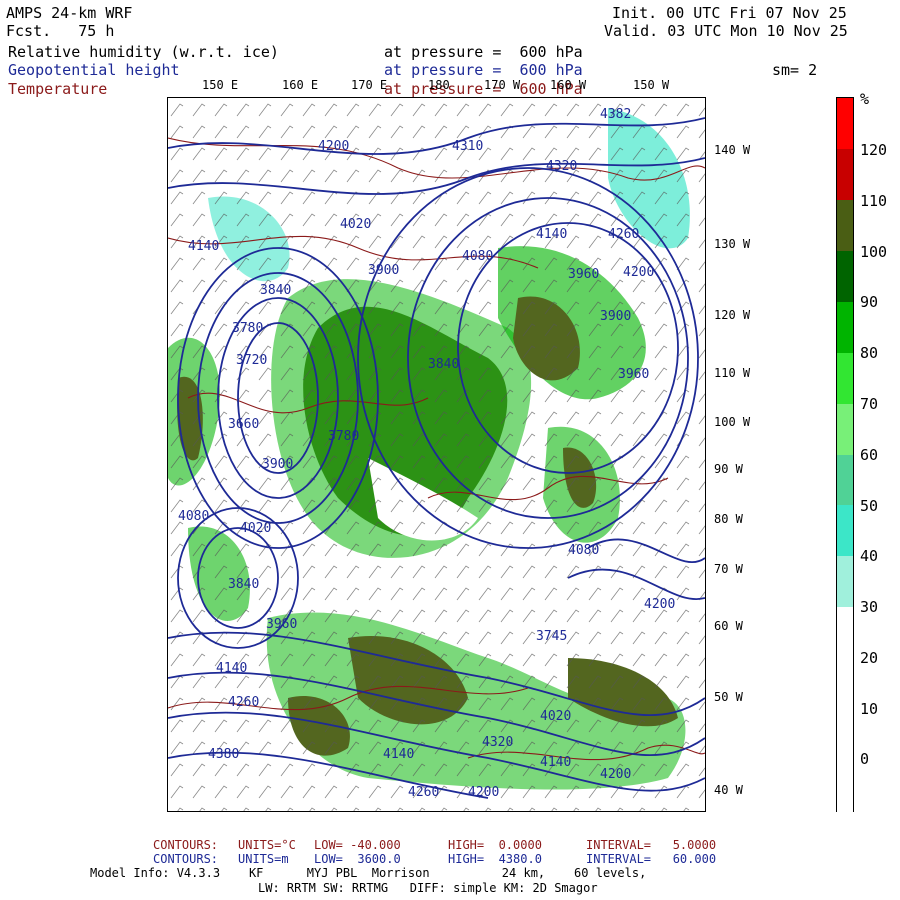 The image size is (900, 900). What do you see at coordinates (60, 31) in the screenshot?
I see `forecast-hour: Fcst. 75 h` at bounding box center [60, 31].